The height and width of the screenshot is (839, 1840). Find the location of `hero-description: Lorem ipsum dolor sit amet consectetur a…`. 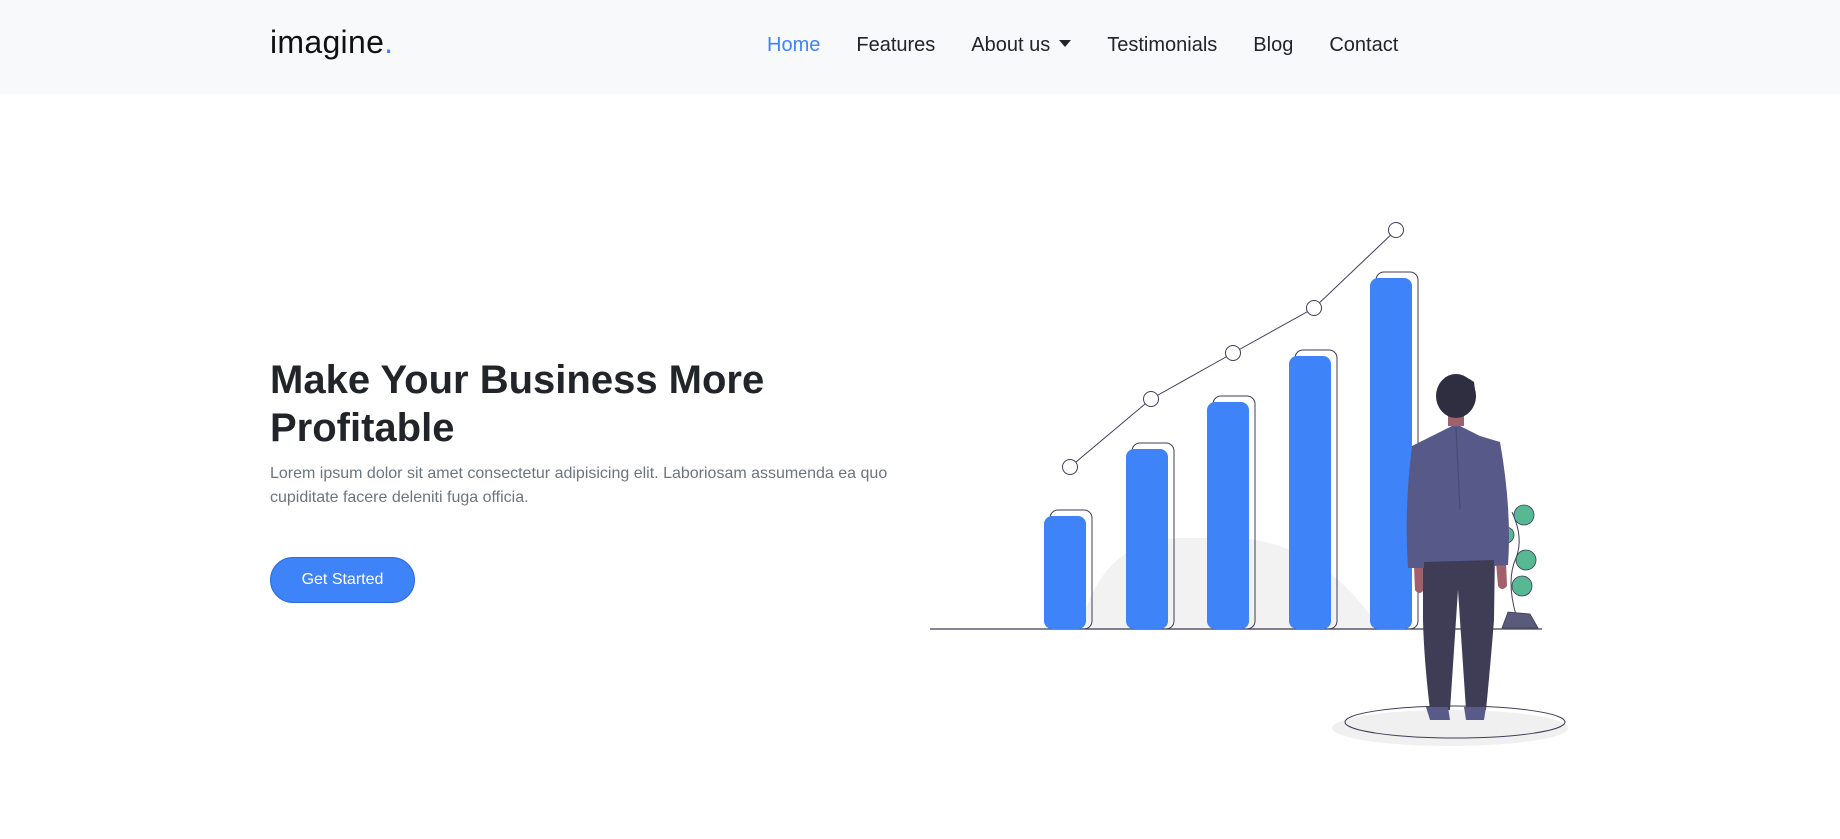

hero-description: Lorem ipsum dolor sit amet consectetur a… is located at coordinates (579, 485).